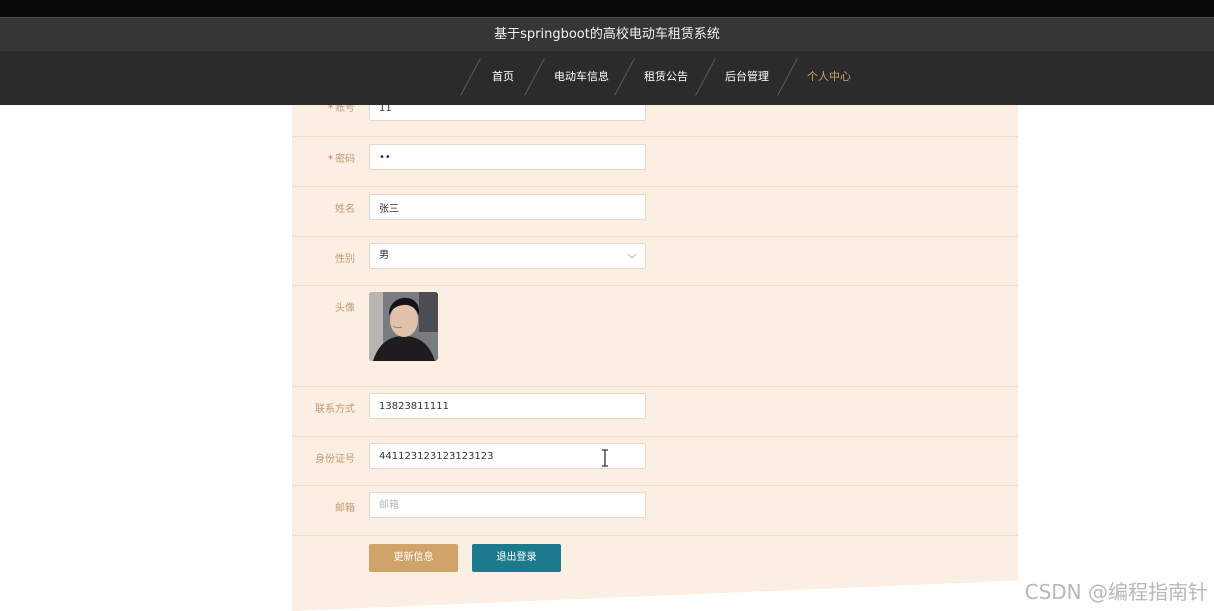  I want to click on form-row-phone: 联系方式, so click(655, 411).